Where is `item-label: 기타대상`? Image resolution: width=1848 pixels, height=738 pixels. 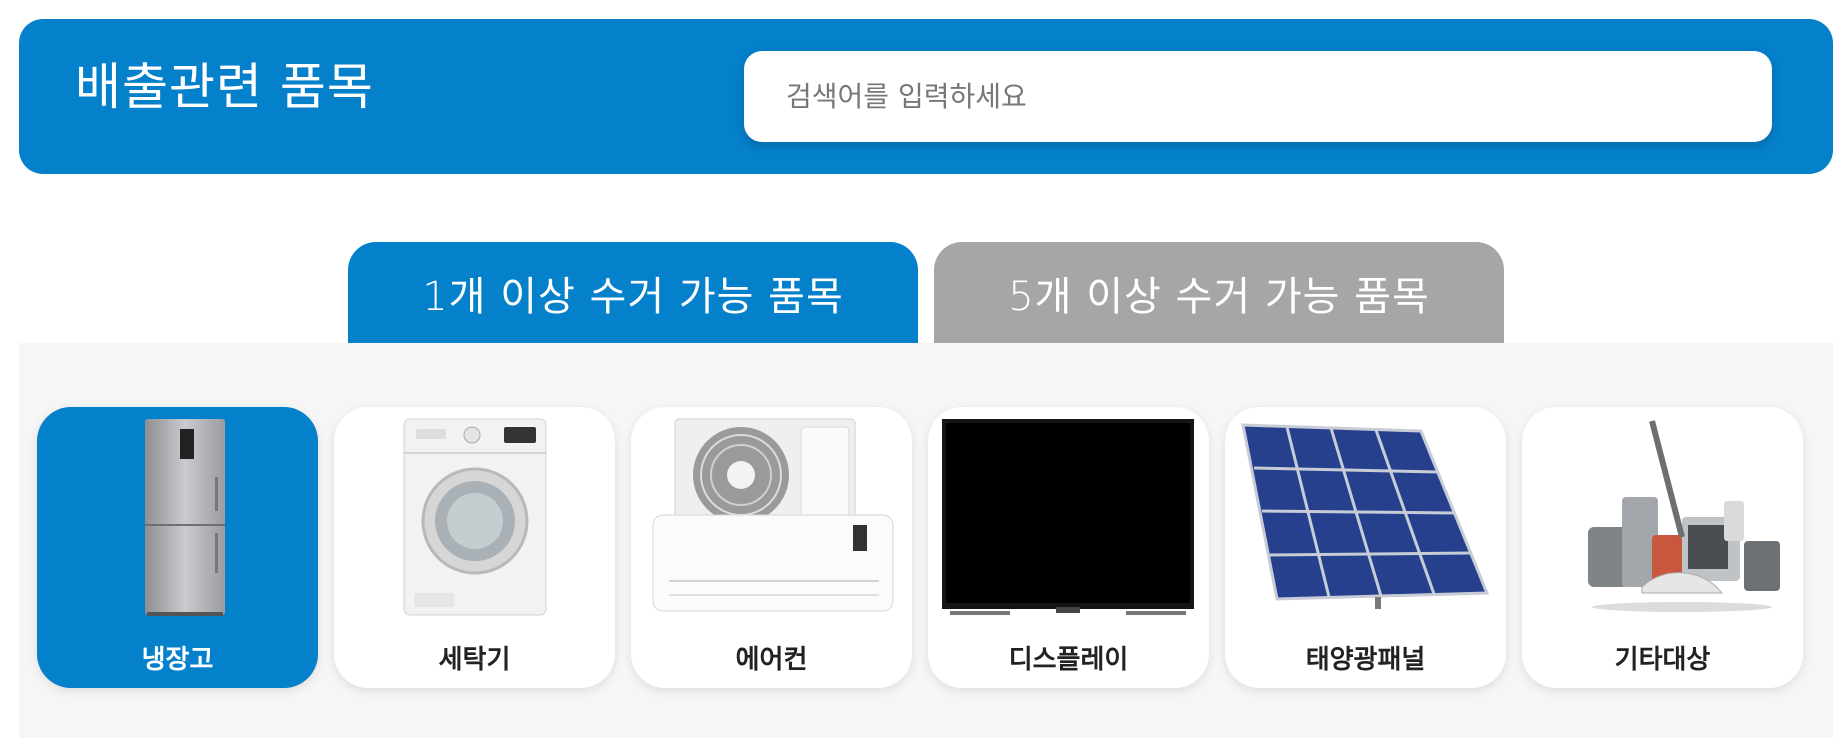 item-label: 기타대상 is located at coordinates (1662, 660).